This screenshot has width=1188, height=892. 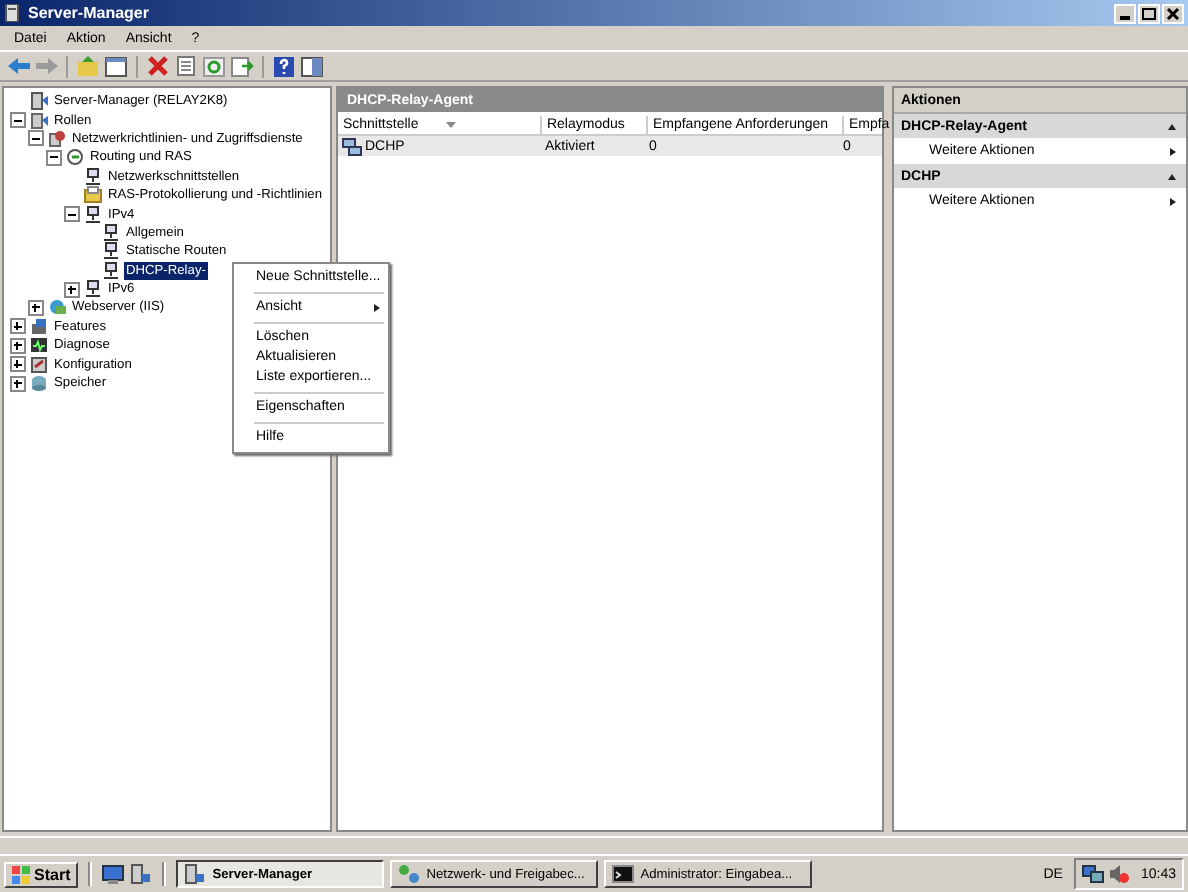 What do you see at coordinates (57, 307) in the screenshot?
I see `globe-icon` at bounding box center [57, 307].